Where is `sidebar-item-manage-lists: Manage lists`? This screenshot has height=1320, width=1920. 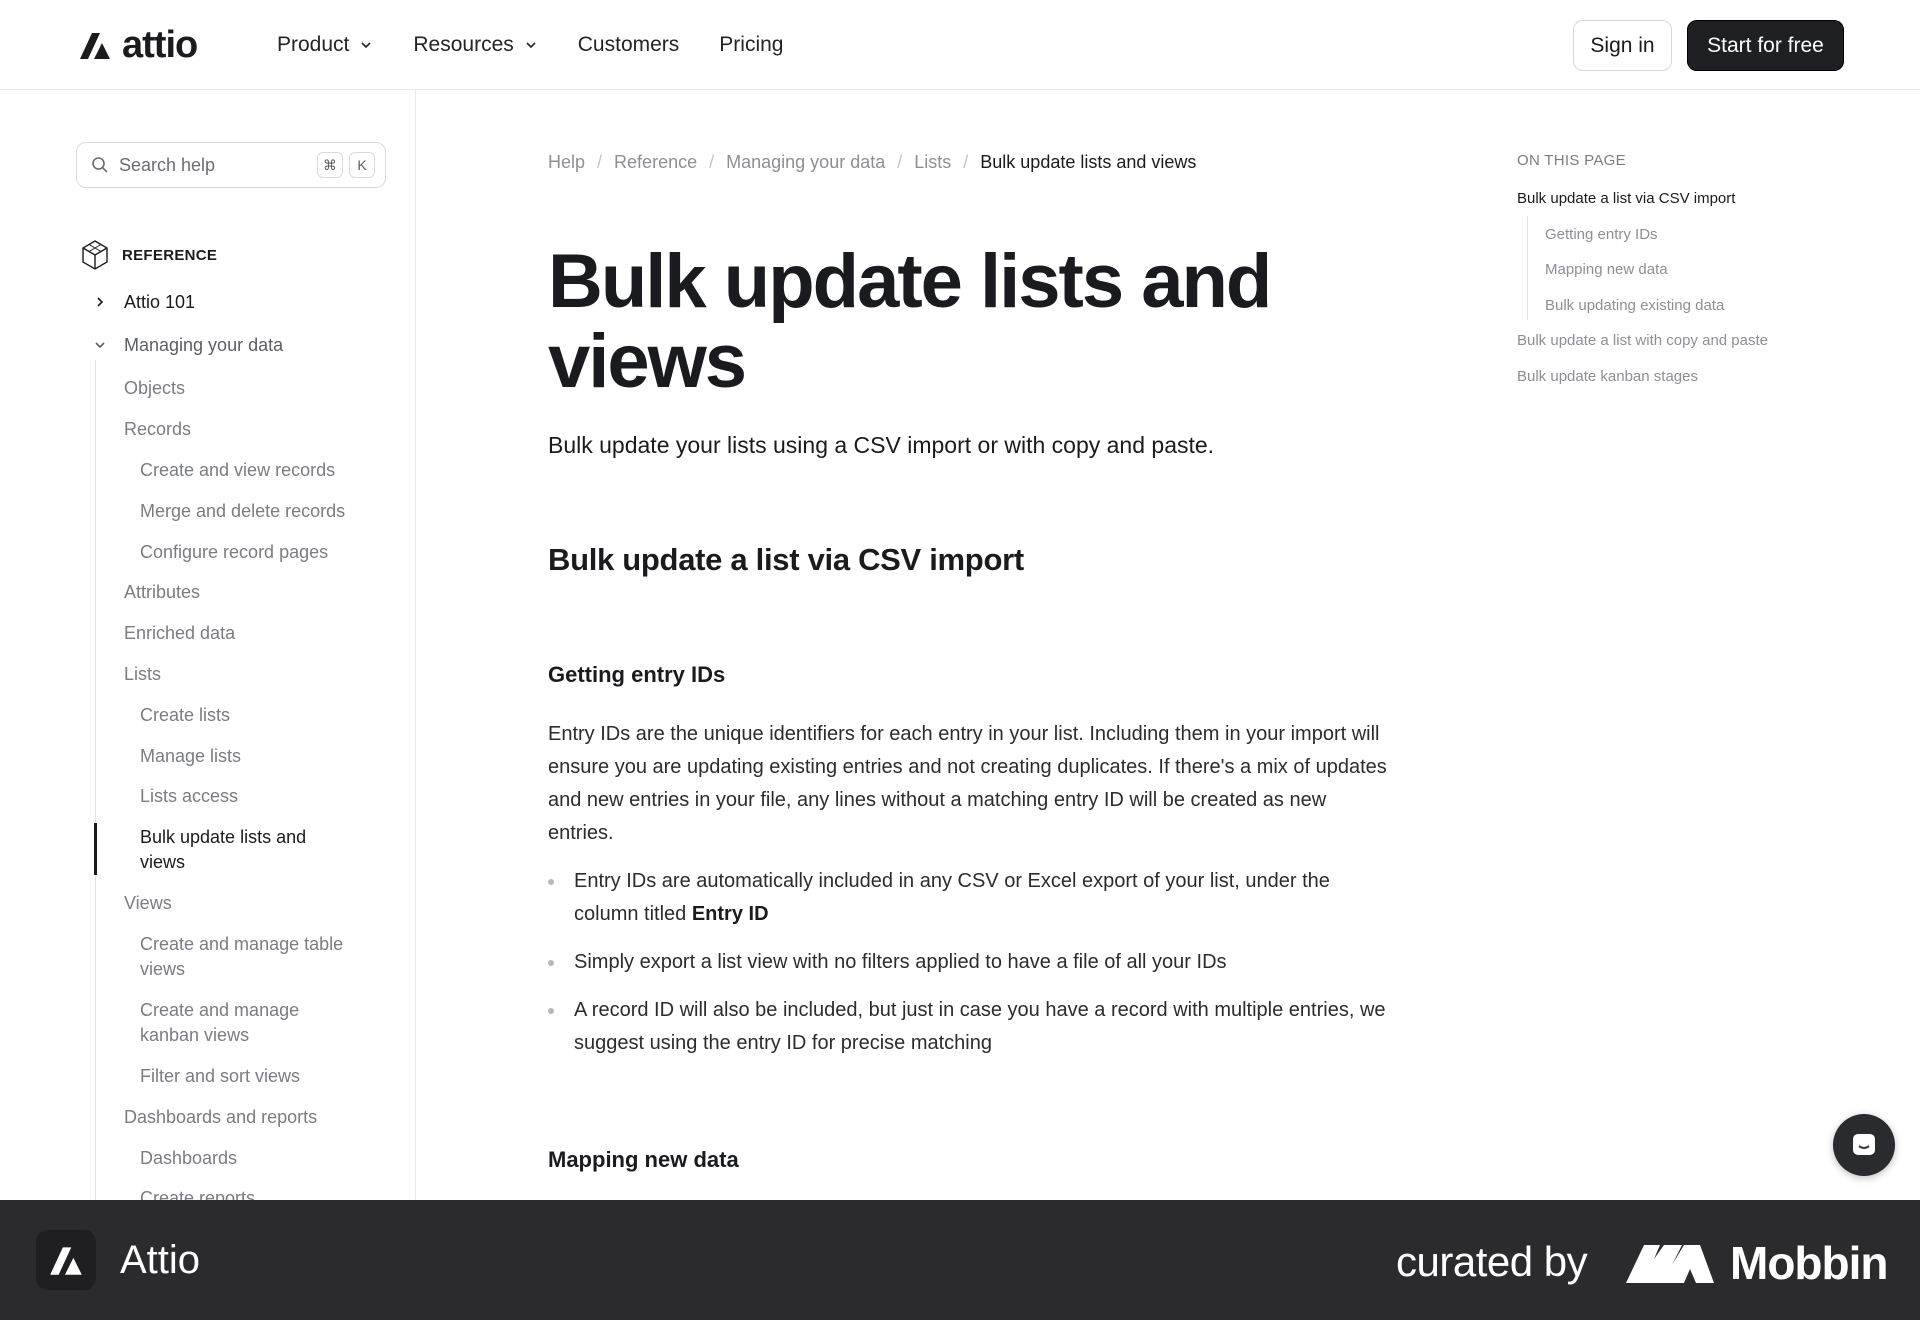 sidebar-item-manage-lists: Manage lists is located at coordinates (190, 756).